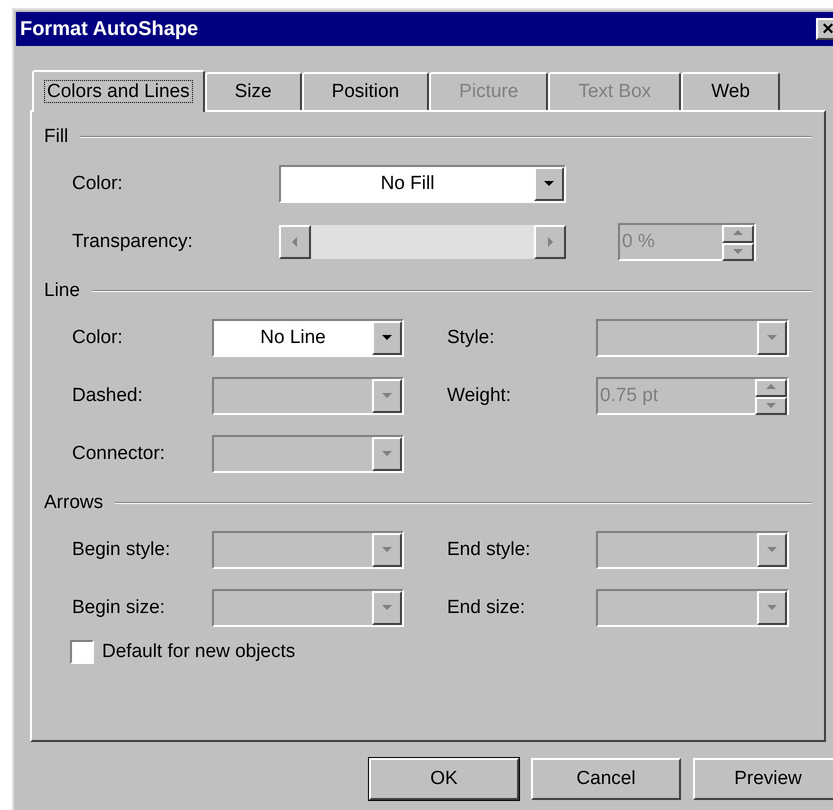 The width and height of the screenshot is (833, 810). Describe the element at coordinates (107, 395) in the screenshot. I see `field-label: Dashed:` at that location.